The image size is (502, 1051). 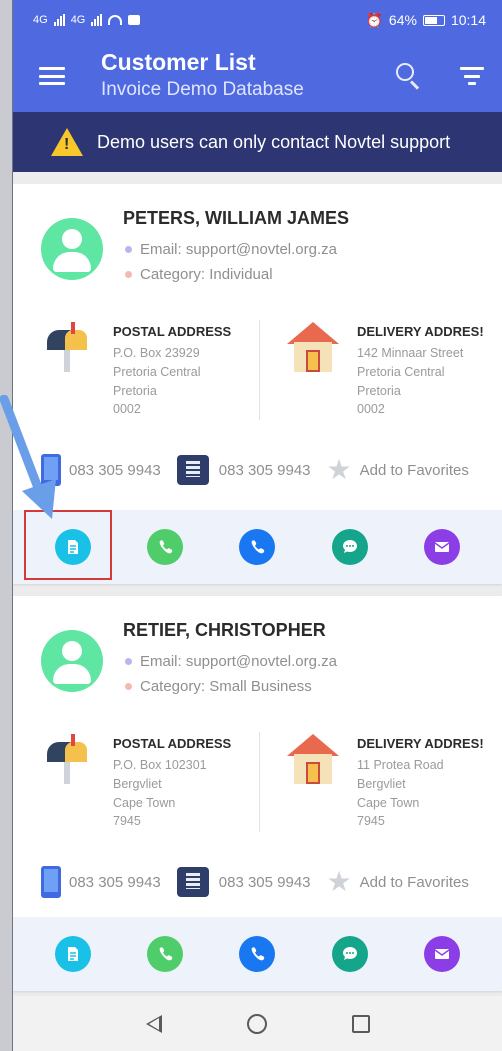 I want to click on postal-line: Pretoria Central, so click(x=157, y=372).